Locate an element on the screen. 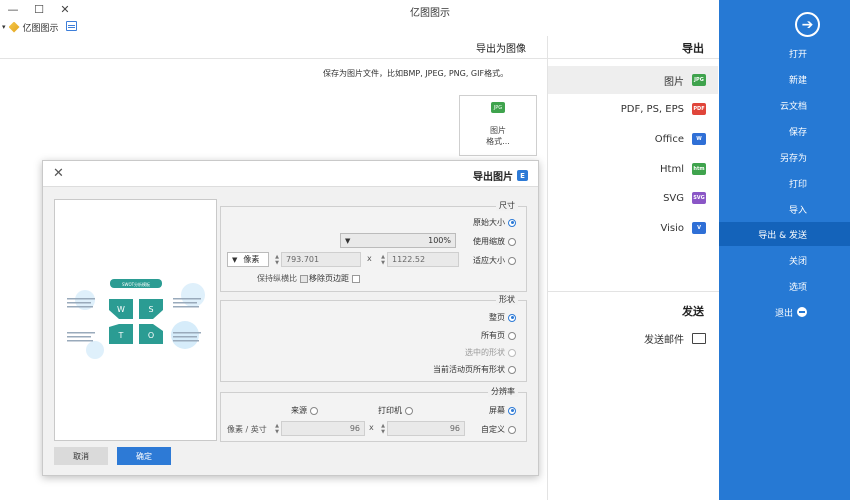 The image size is (850, 500). card-line-1: 图片 is located at coordinates (498, 130).